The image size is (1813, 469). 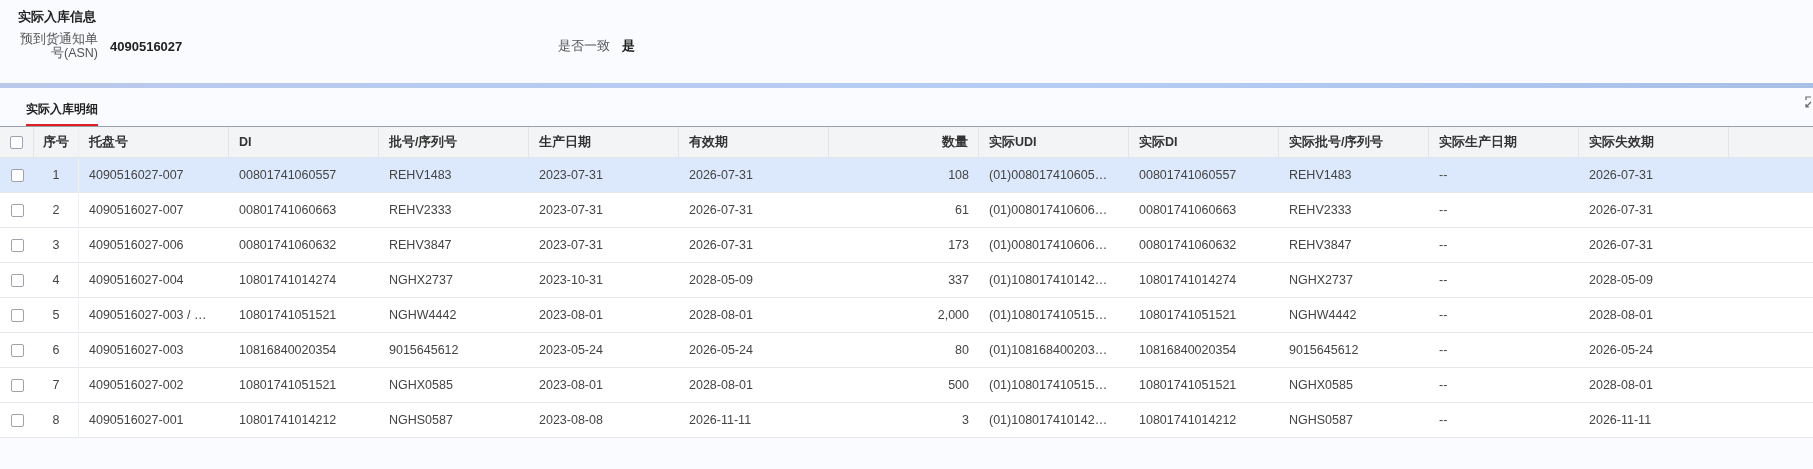 What do you see at coordinates (1204, 350) in the screenshot?
I see `table-cell: 10816840020354` at bounding box center [1204, 350].